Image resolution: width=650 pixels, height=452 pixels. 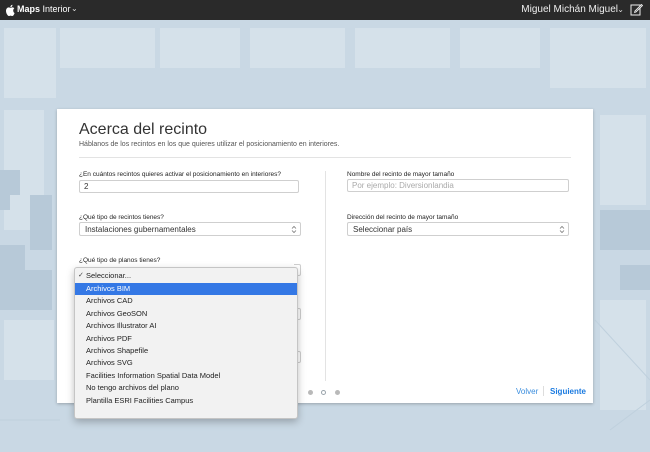 What do you see at coordinates (186, 363) in the screenshot?
I see `dropdown-option: Archivos SVG` at bounding box center [186, 363].